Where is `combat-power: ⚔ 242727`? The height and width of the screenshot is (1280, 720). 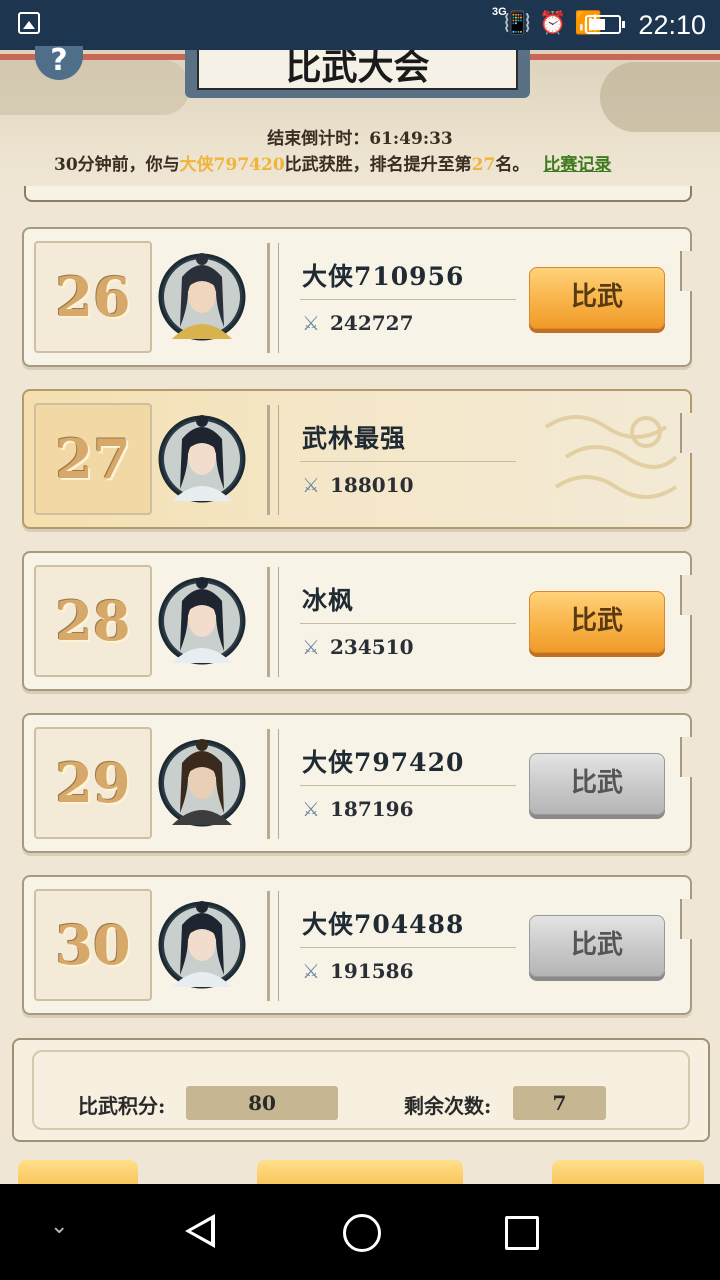
combat-power: ⚔ 242727 is located at coordinates (358, 323).